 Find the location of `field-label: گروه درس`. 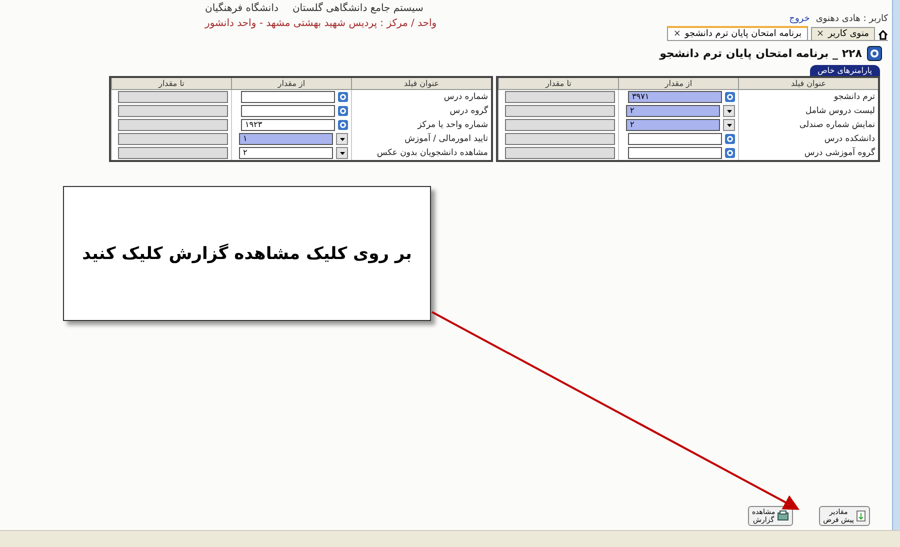

field-label: گروه درس is located at coordinates (421, 111).